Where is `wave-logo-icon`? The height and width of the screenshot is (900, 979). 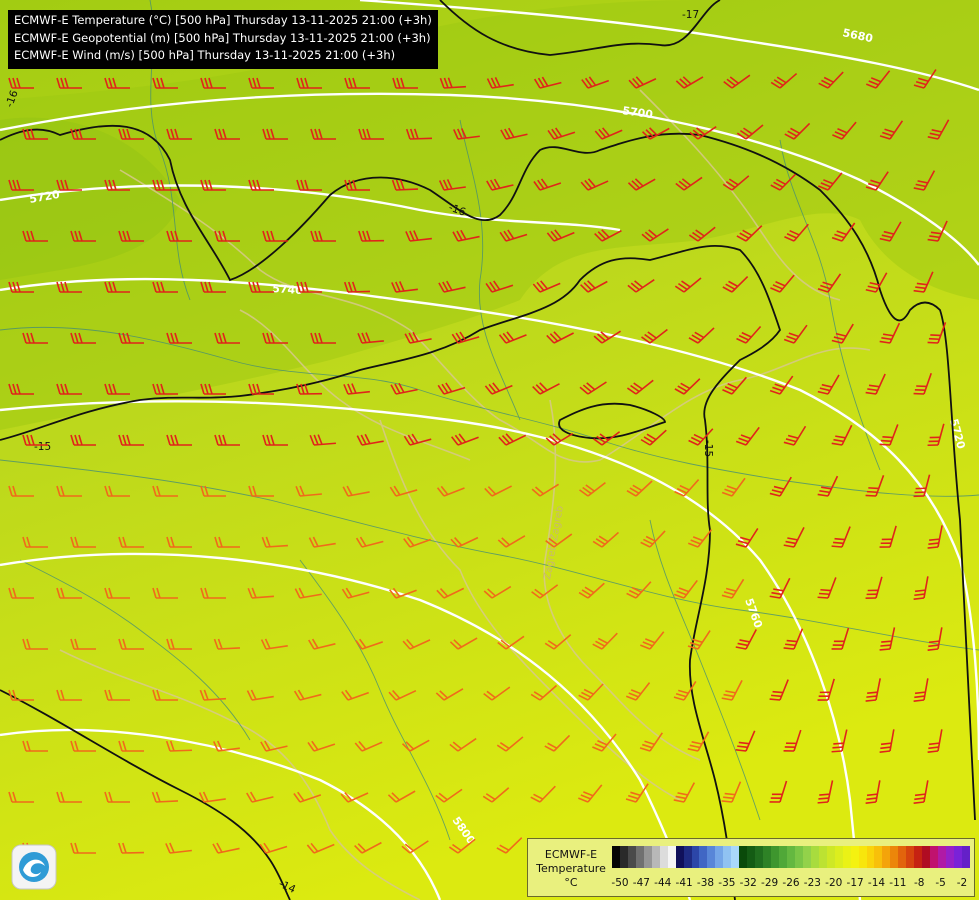 wave-logo-icon is located at coordinates (34, 867).